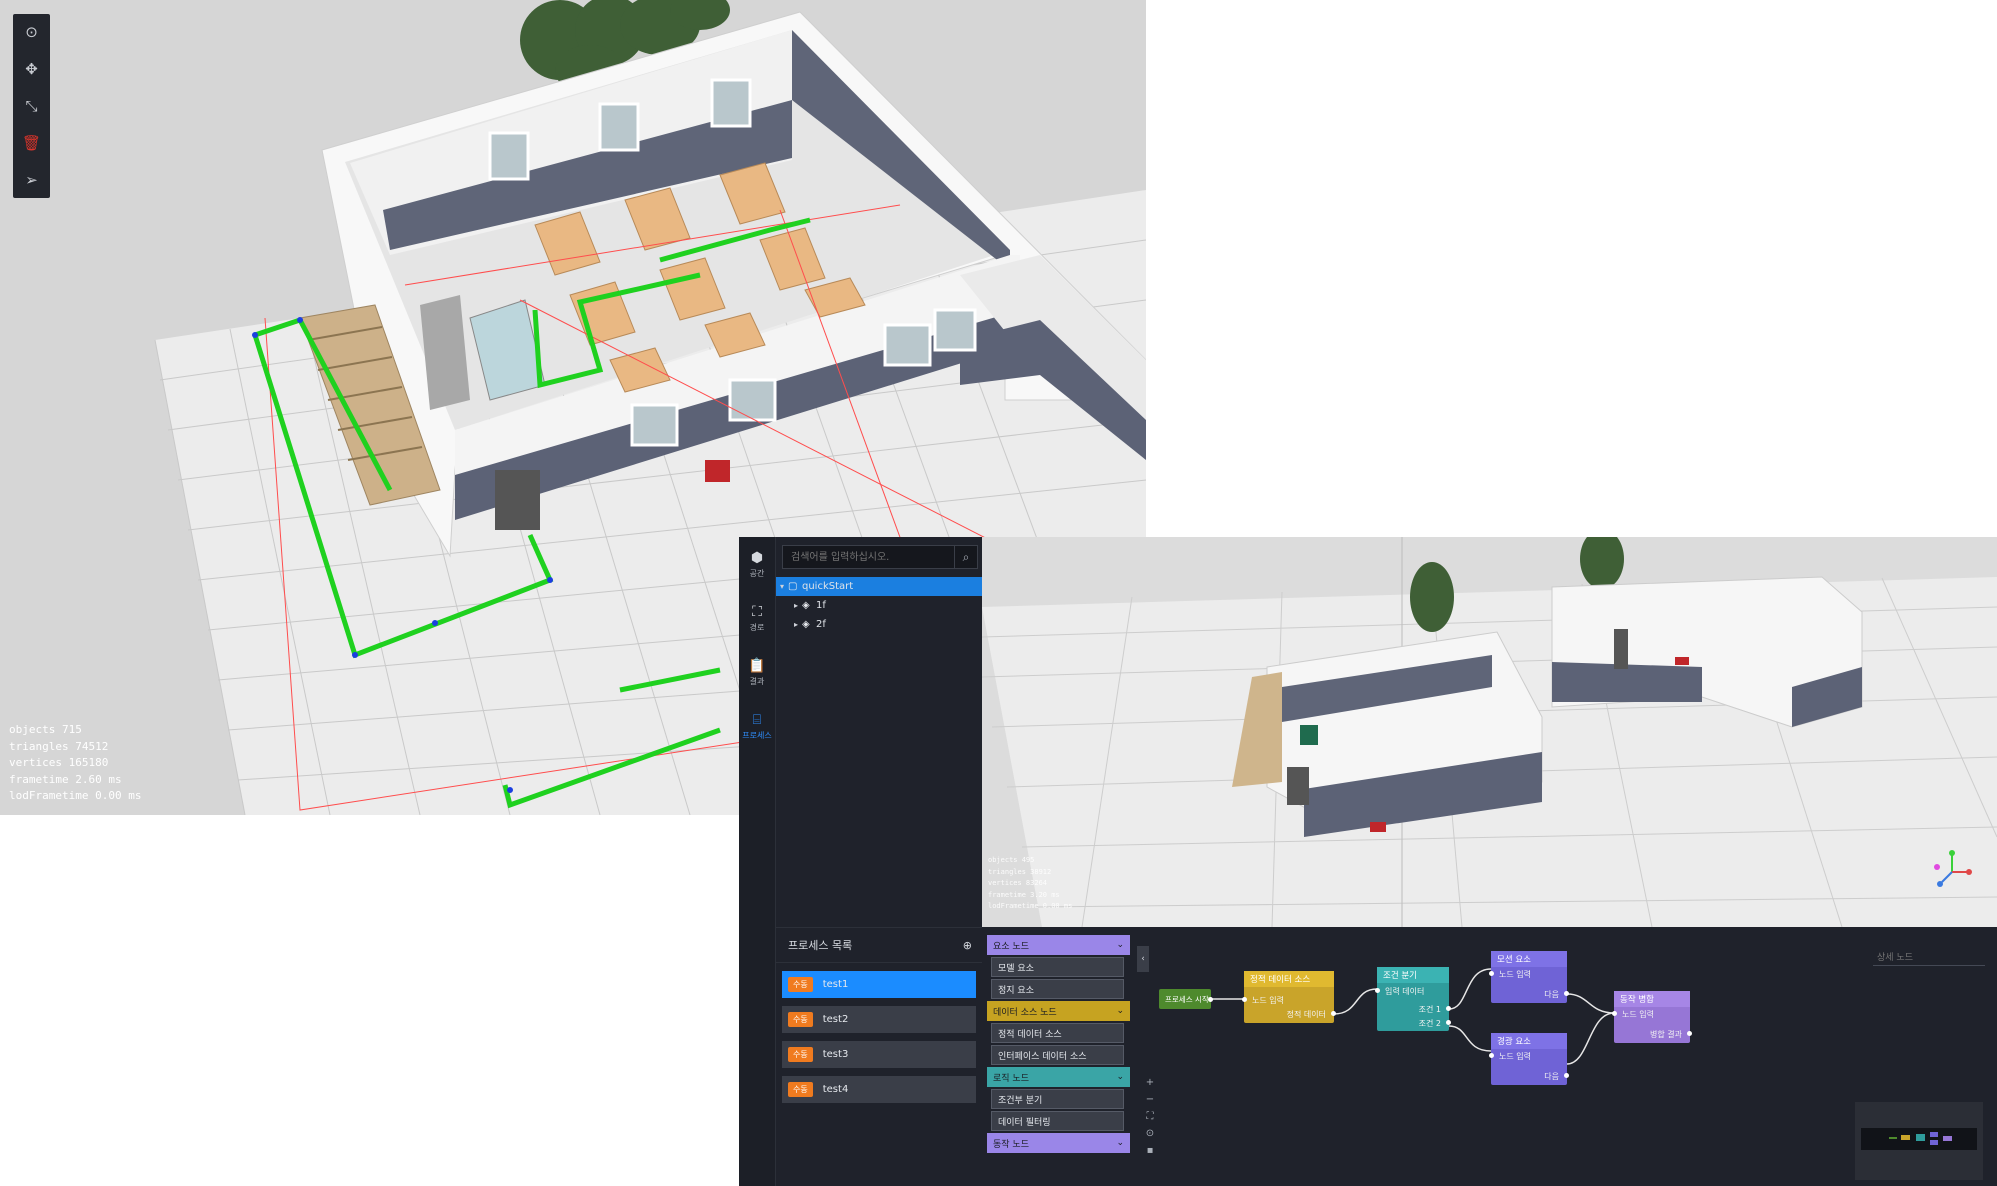 Image resolution: width=1997 pixels, height=1186 pixels. I want to click on entrance-door, so click(1298, 786).